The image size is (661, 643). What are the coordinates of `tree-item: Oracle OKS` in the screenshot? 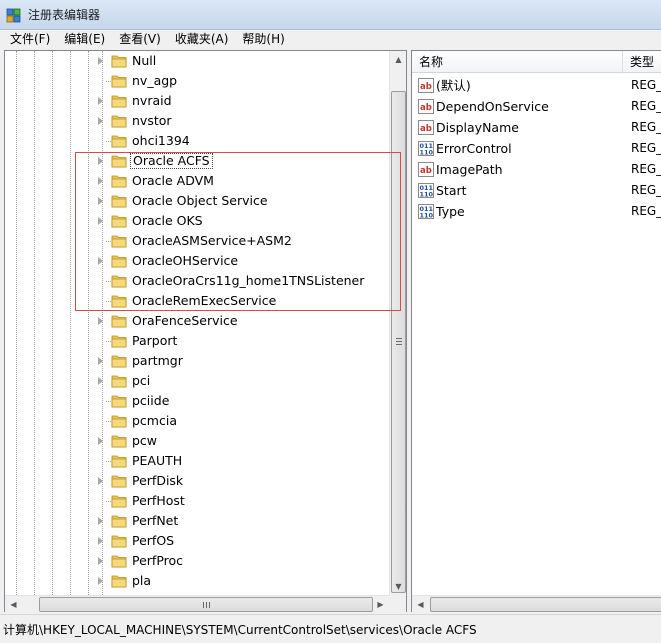 It's located at (197, 221).